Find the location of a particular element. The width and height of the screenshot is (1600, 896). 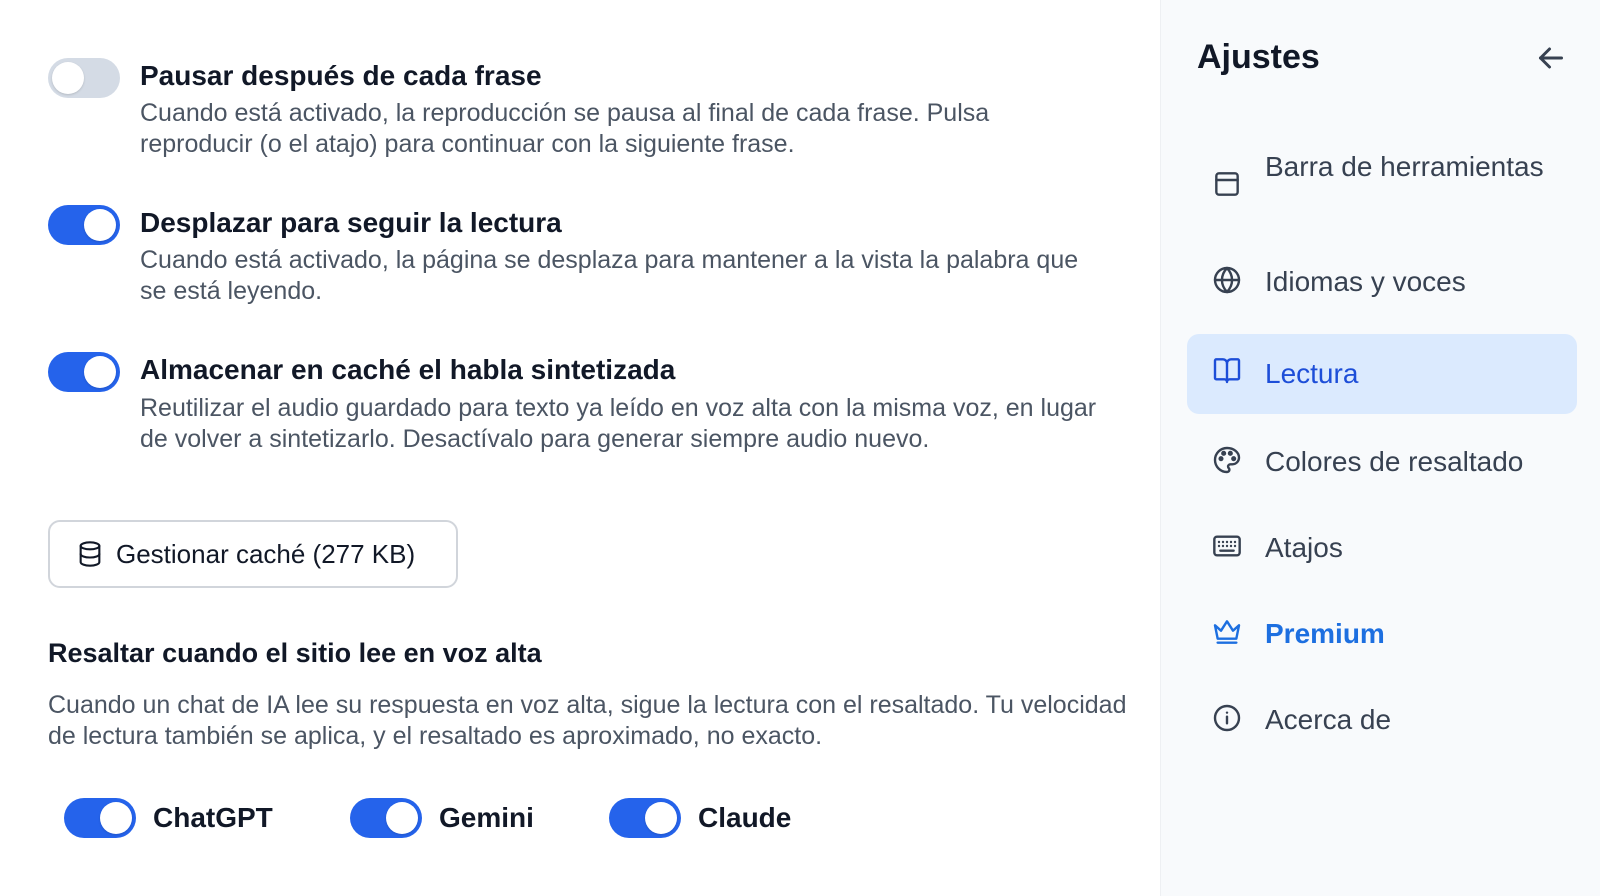

sidebar-item-reading: Lectura is located at coordinates (1382, 374).